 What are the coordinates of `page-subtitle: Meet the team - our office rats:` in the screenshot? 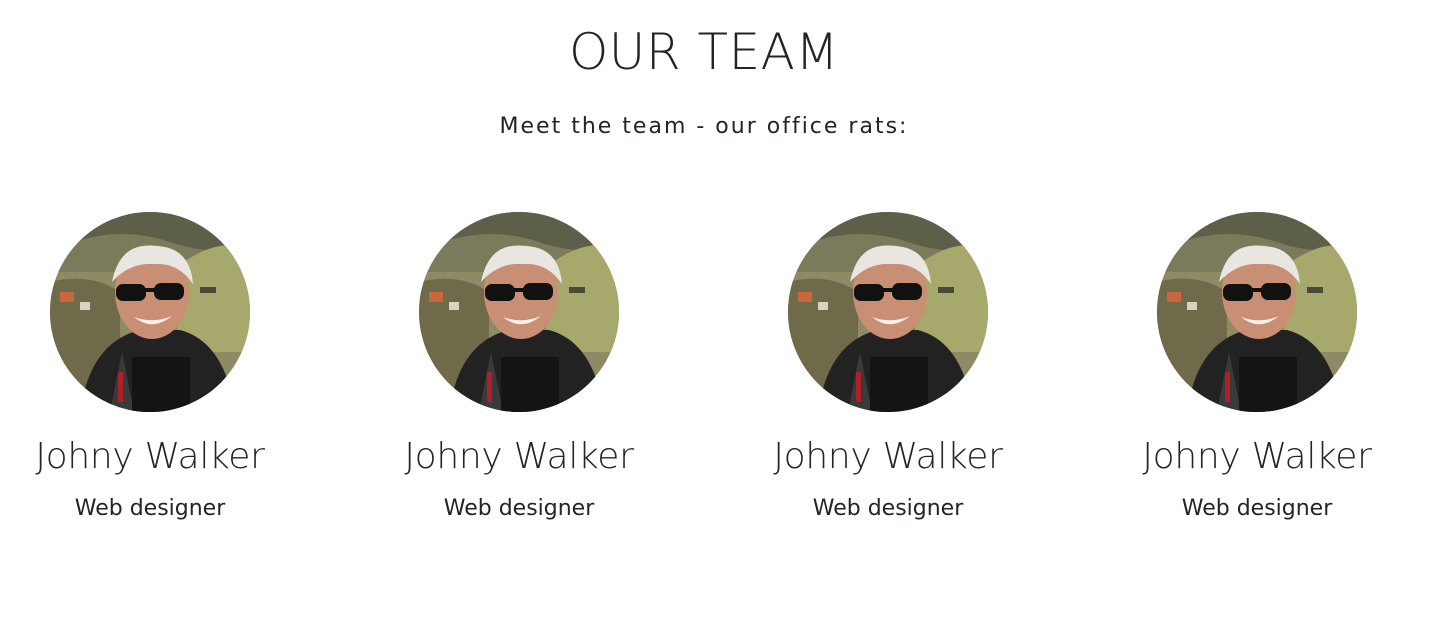 It's located at (704, 126).